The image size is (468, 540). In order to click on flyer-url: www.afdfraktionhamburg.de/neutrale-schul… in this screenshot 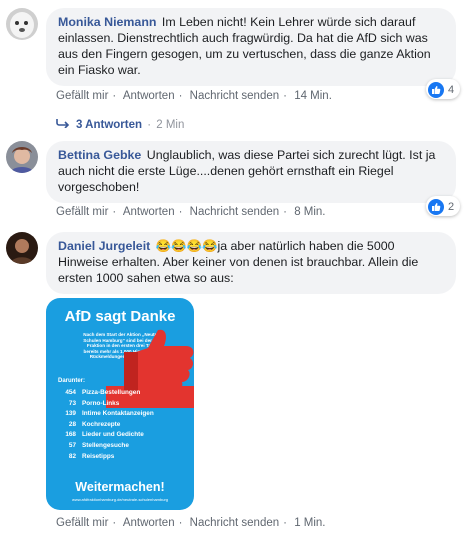, I will do `click(120, 499)`.